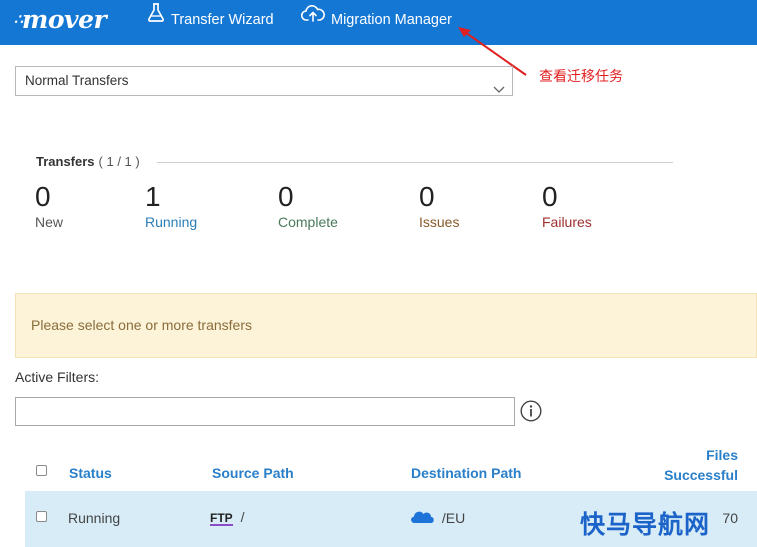 This screenshot has width=757, height=547. What do you see at coordinates (581, 77) in the screenshot?
I see `annotation-note: 查看迁移任务` at bounding box center [581, 77].